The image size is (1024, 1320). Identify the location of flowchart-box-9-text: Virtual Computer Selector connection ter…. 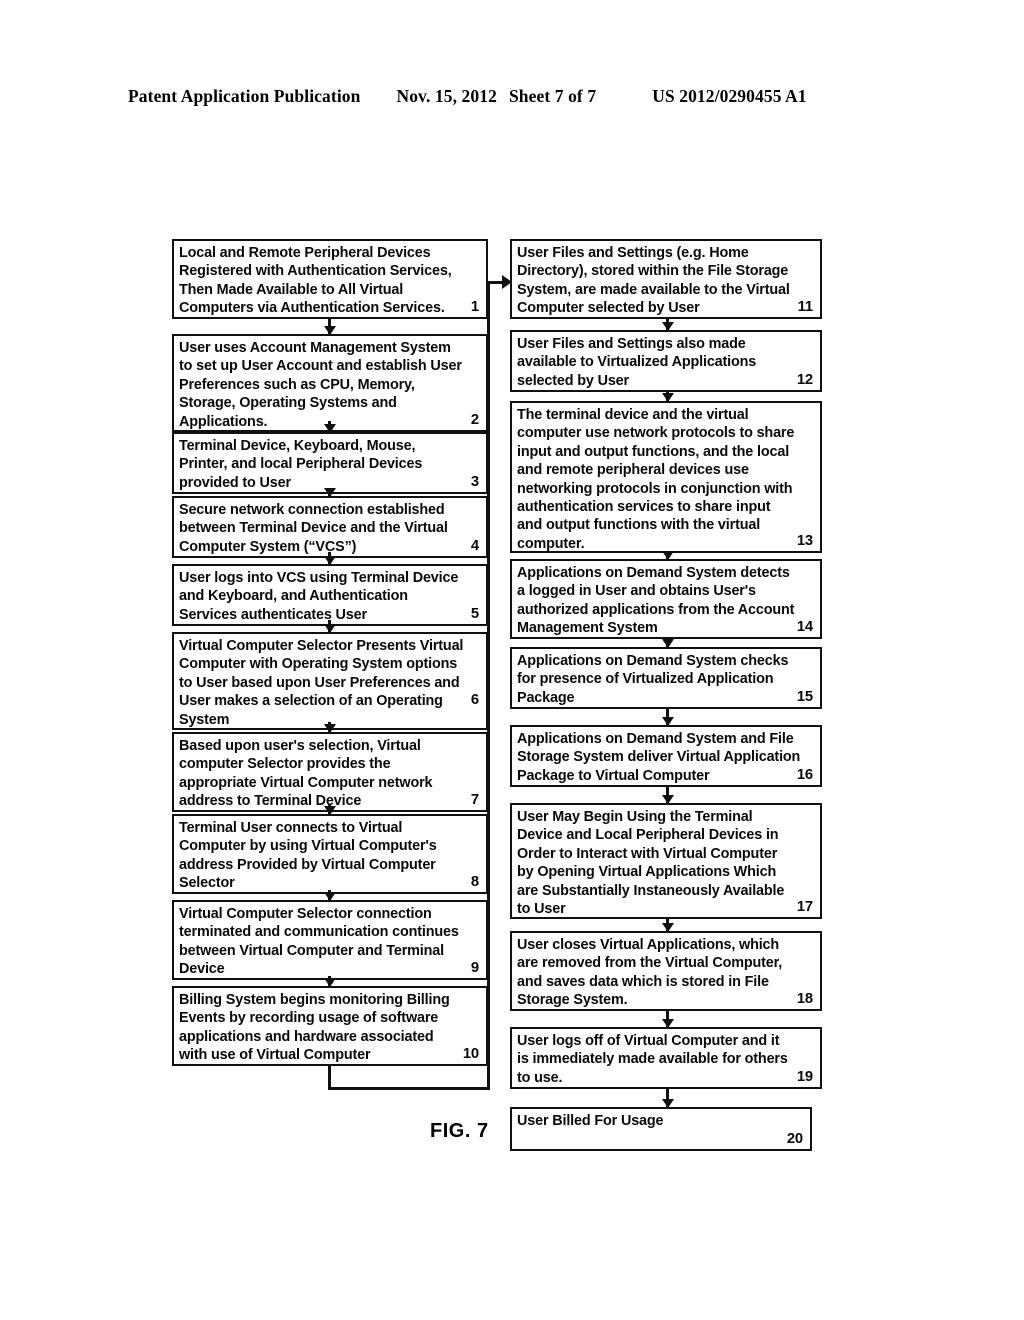
(319, 942).